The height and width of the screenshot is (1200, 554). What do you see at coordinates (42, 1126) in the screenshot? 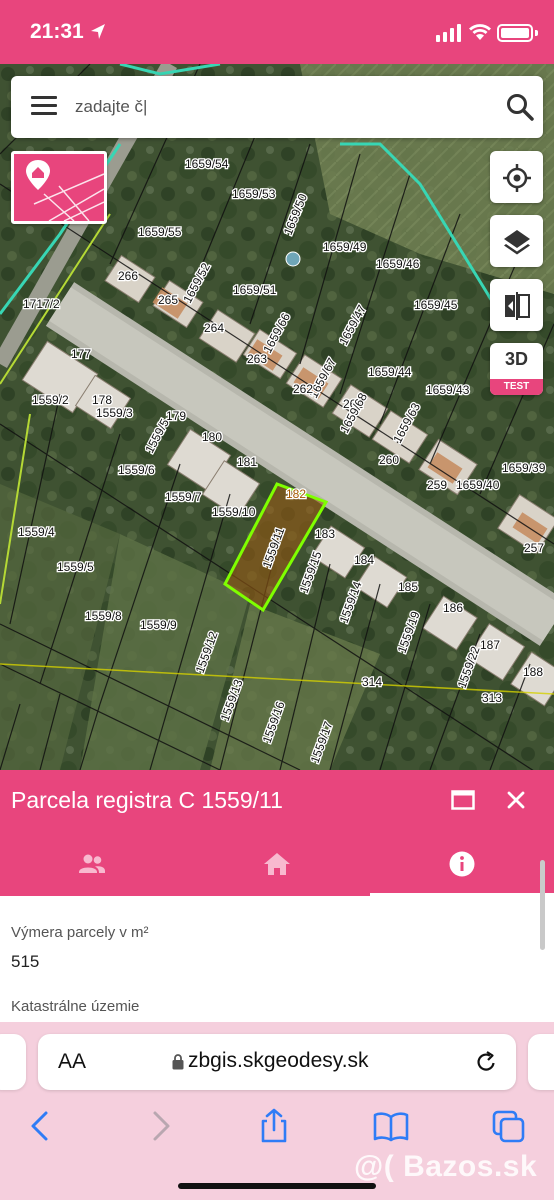
I see `back-arrow-icon` at bounding box center [42, 1126].